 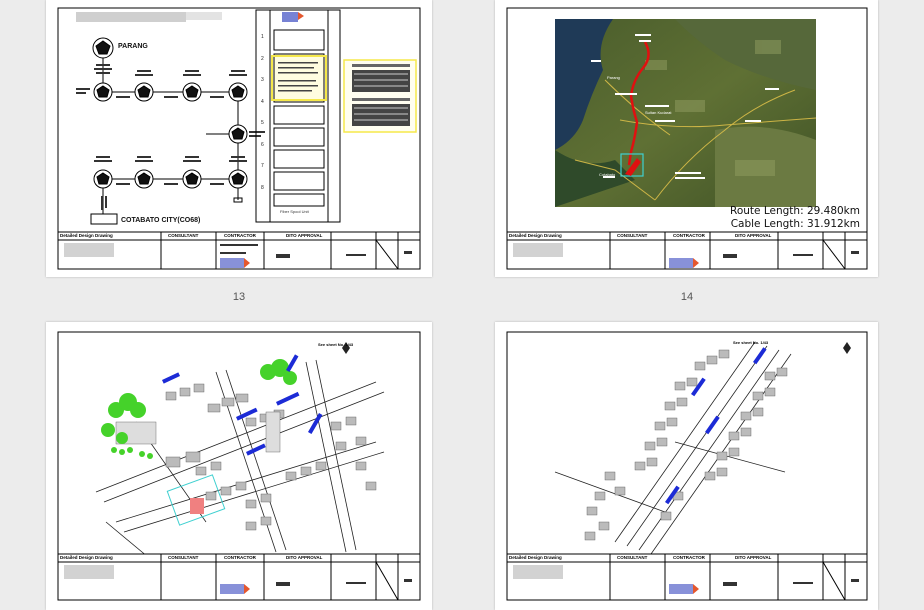 I want to click on titleblock-contractor-16: CONTRACTOR, so click(x=689, y=557).